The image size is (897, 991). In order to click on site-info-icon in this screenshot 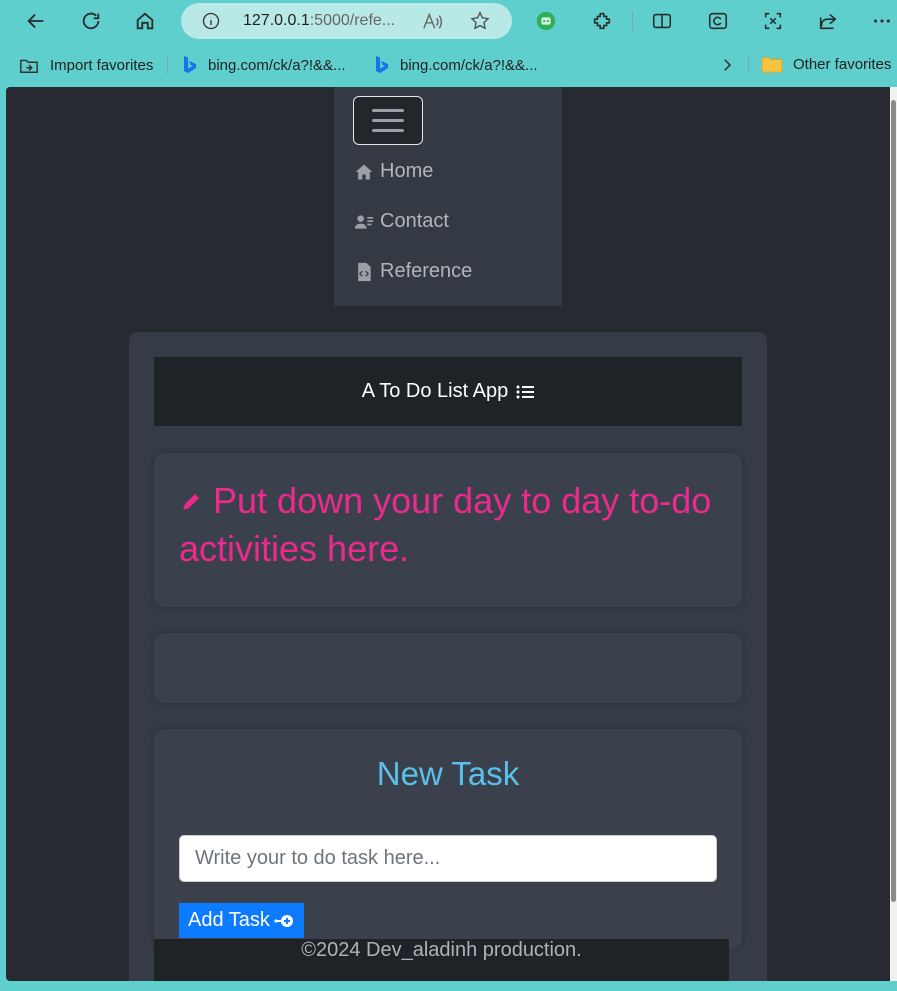, I will do `click(211, 23)`.